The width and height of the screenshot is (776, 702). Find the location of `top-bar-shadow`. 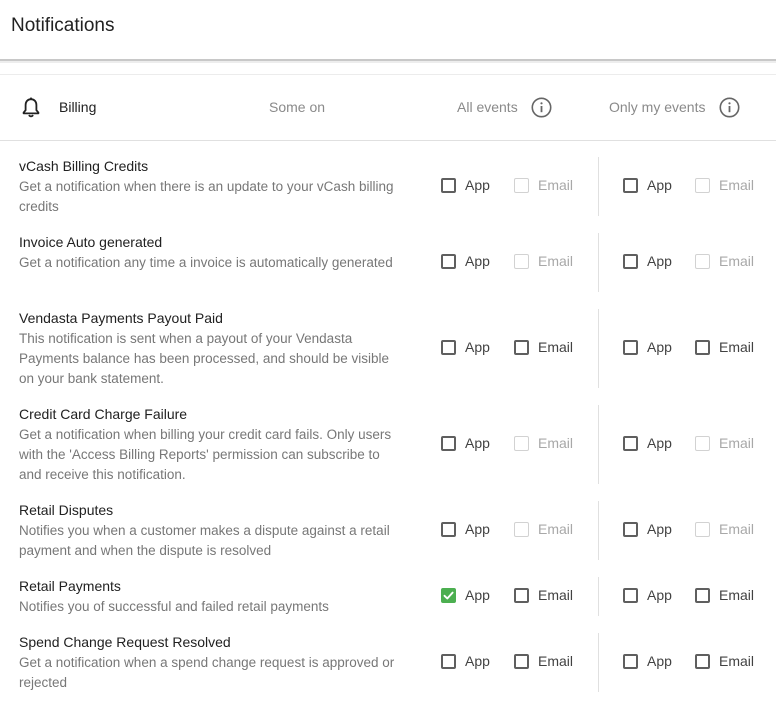

top-bar-shadow is located at coordinates (388, 62).